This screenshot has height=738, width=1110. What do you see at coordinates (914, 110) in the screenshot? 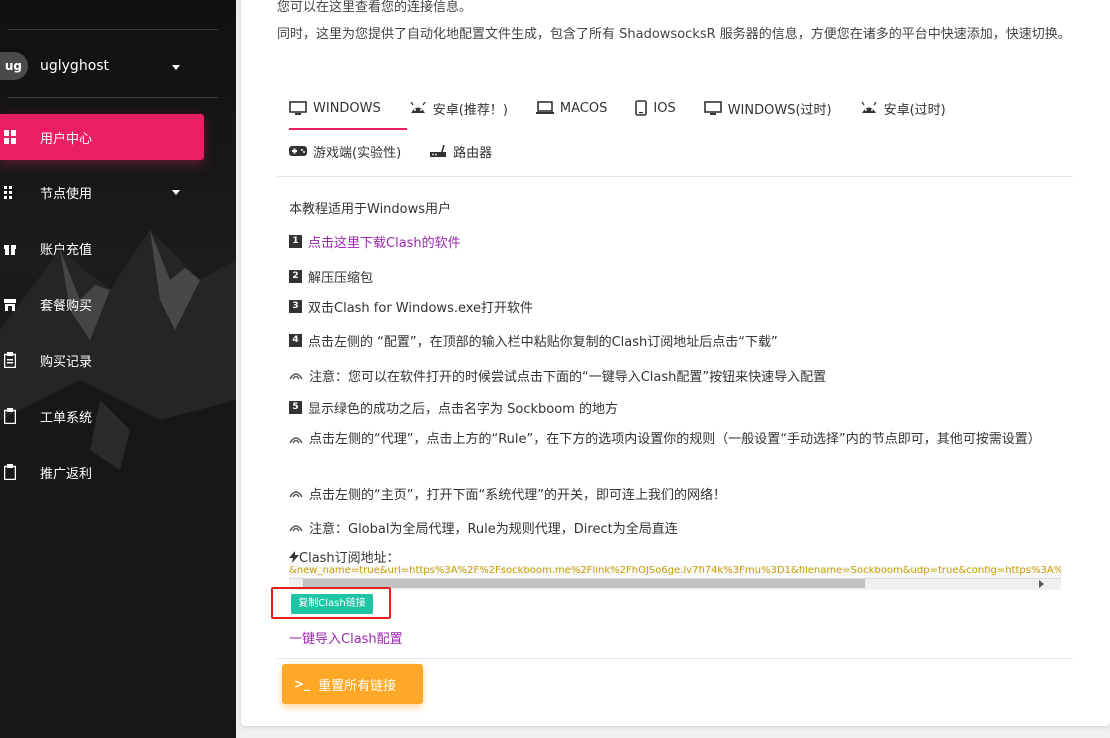
I see `tab-label: 安卓(过时)` at bounding box center [914, 110].